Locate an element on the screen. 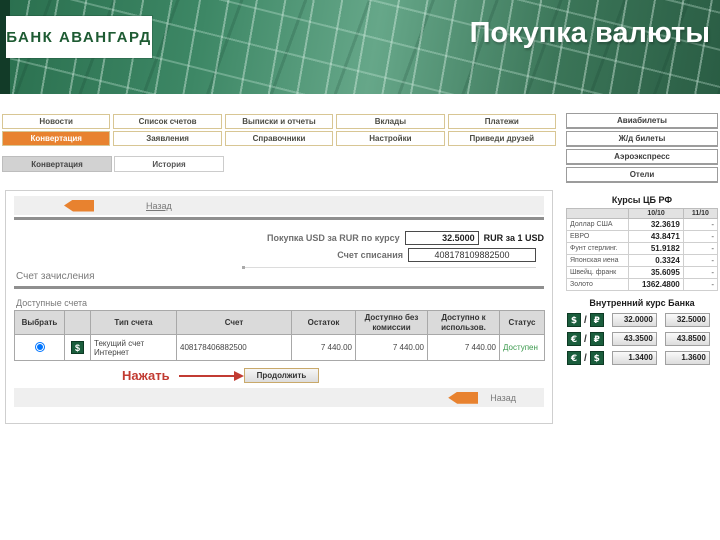 The image size is (720, 540). nav-tab-deposits: Вклады is located at coordinates (390, 121).